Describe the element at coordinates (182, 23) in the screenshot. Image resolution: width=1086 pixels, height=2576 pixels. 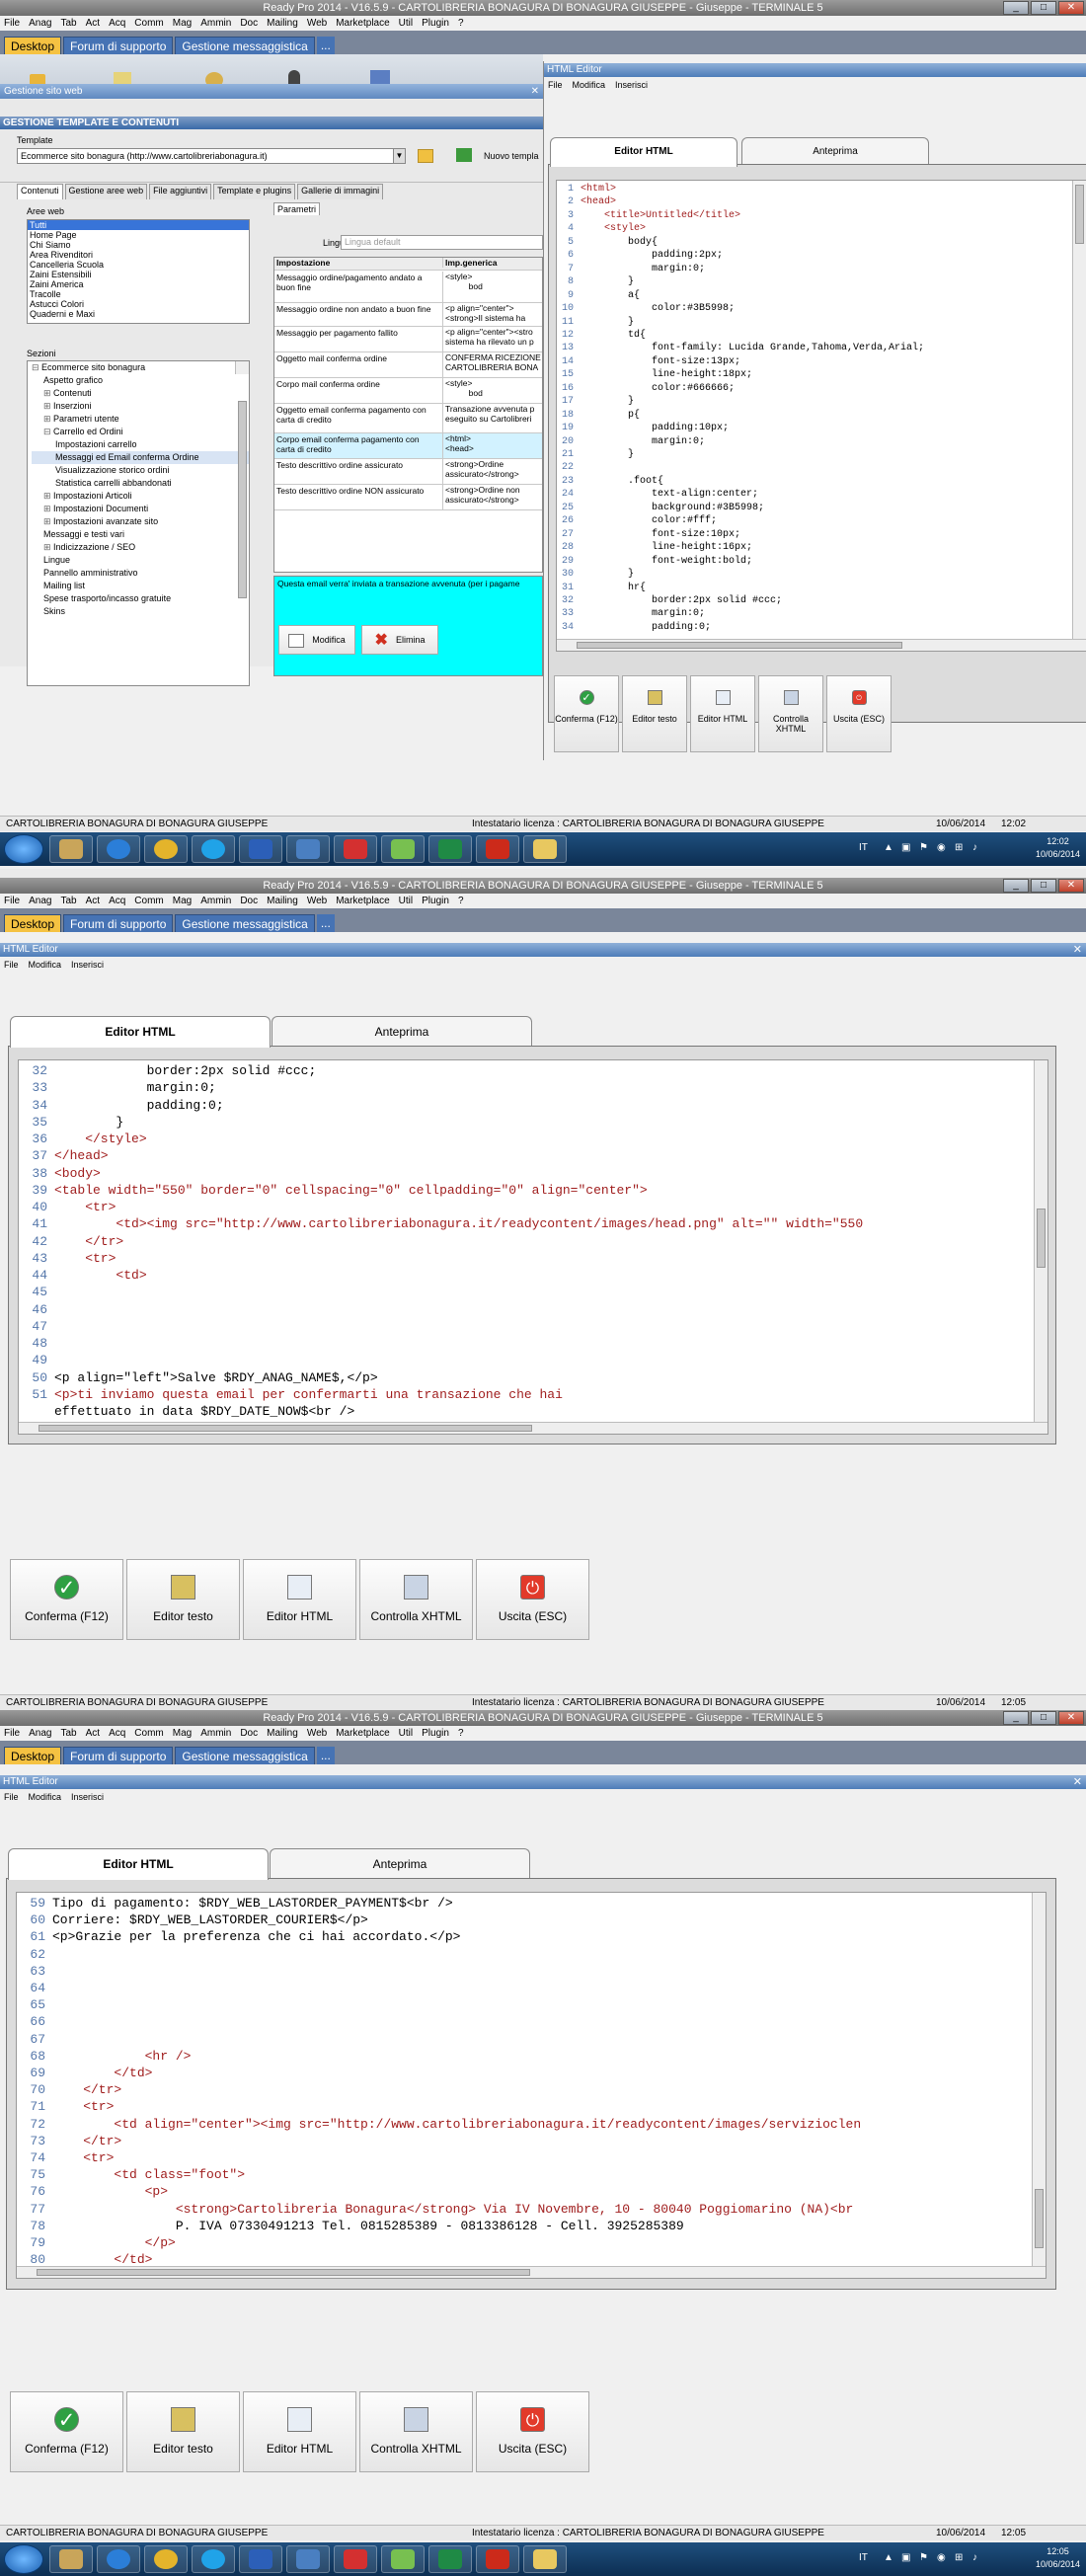
I see `menu-mag: Mag` at that location.